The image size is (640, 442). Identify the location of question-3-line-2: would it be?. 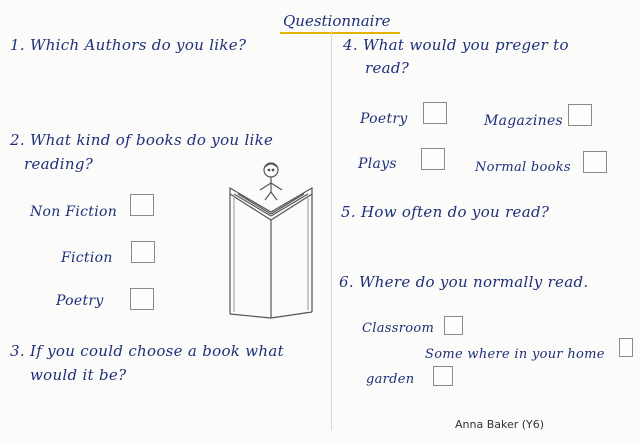
(78, 375).